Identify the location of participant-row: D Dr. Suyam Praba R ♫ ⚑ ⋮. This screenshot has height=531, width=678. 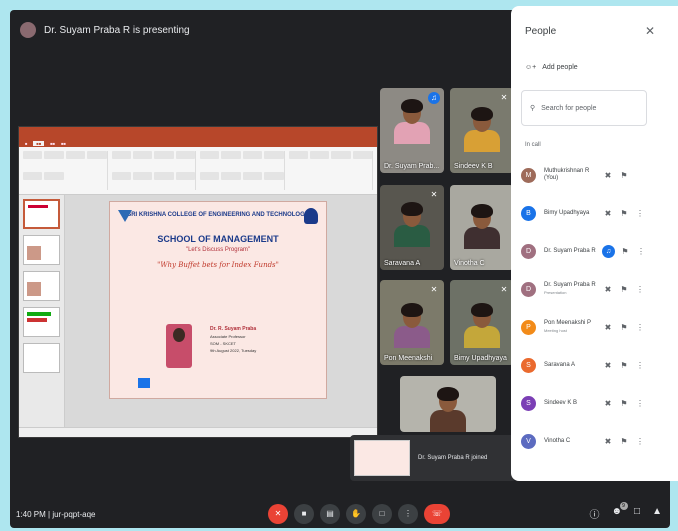
(591, 251).